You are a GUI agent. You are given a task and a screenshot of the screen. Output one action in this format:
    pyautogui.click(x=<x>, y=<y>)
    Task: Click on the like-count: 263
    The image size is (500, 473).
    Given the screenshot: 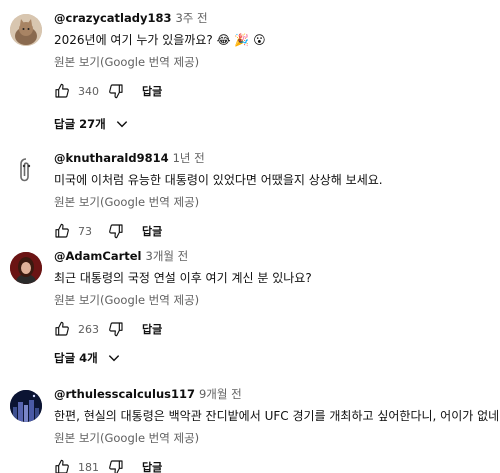 What is the action you would take?
    pyautogui.click(x=88, y=329)
    